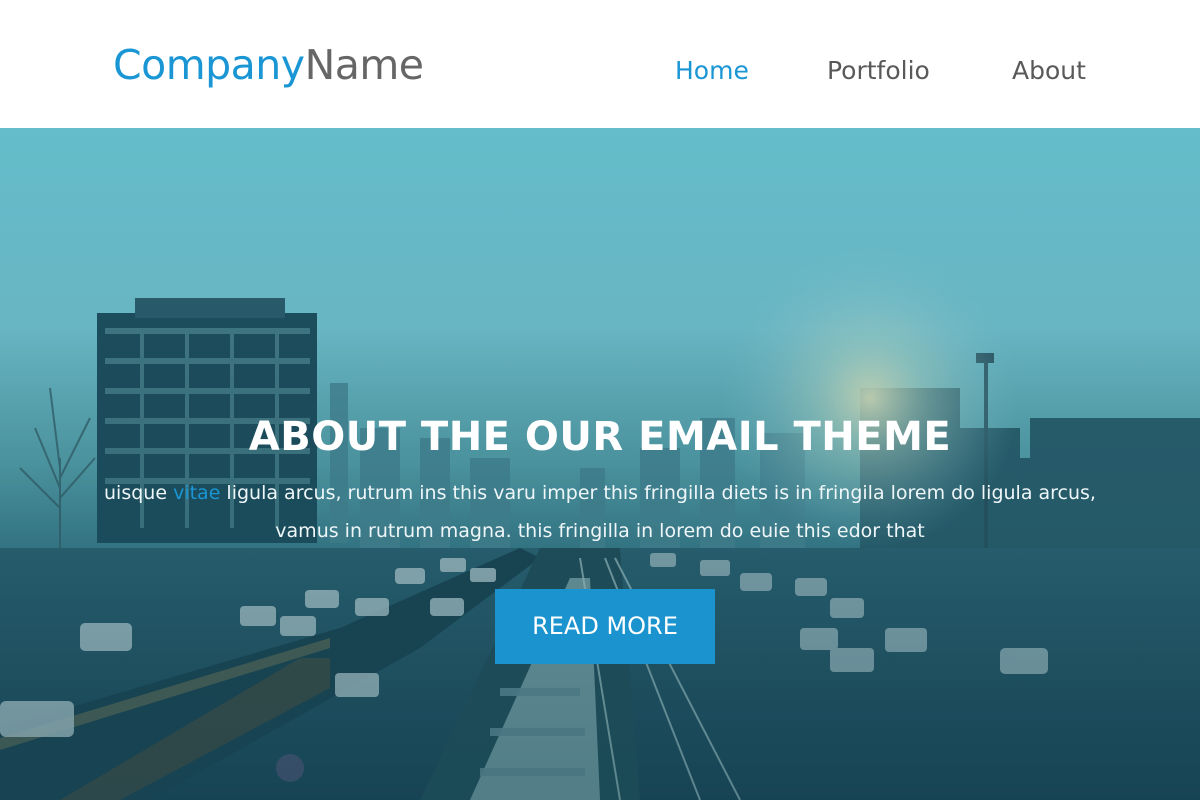  I want to click on company-logo: CompanyName, so click(268, 65).